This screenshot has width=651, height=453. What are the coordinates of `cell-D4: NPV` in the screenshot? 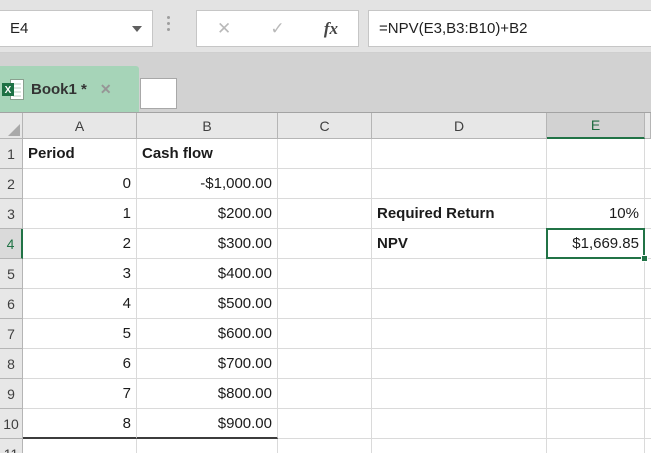 It's located at (459, 244).